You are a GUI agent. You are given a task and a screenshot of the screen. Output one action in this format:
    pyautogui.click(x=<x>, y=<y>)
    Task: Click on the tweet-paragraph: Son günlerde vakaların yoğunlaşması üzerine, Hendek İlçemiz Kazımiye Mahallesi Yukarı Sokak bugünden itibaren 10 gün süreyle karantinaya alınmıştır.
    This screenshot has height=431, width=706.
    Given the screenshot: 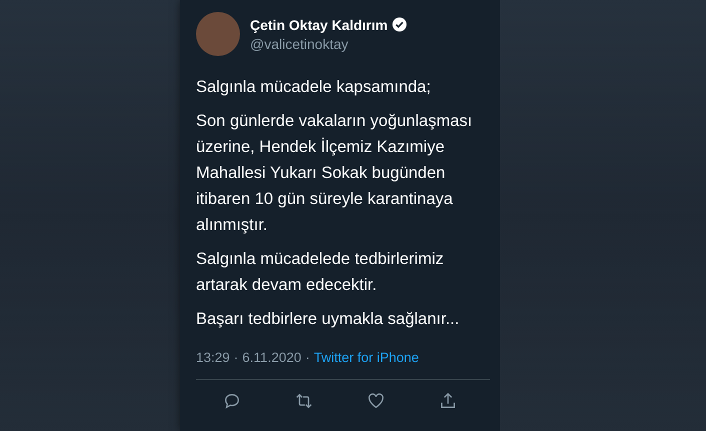 What is the action you would take?
    pyautogui.click(x=335, y=173)
    